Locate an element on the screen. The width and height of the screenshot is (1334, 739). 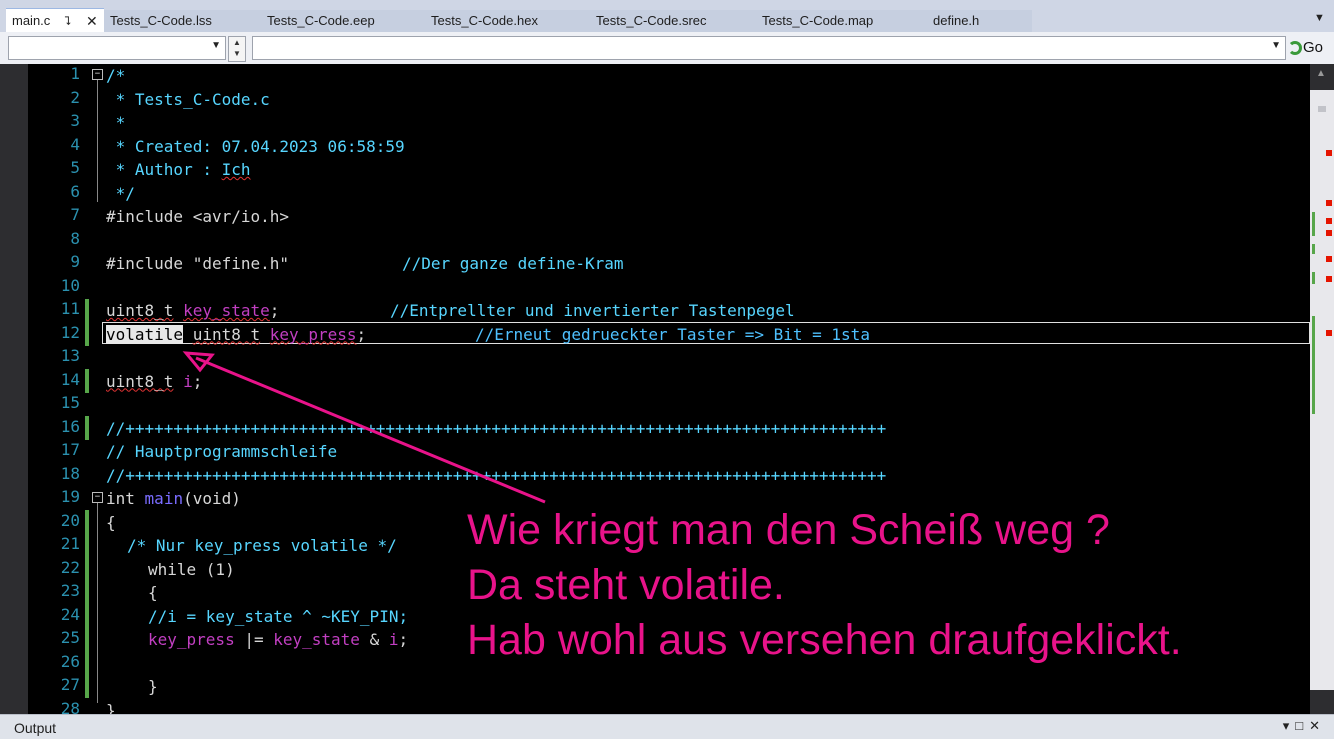
code-line: while (1) is located at coordinates (191, 569).